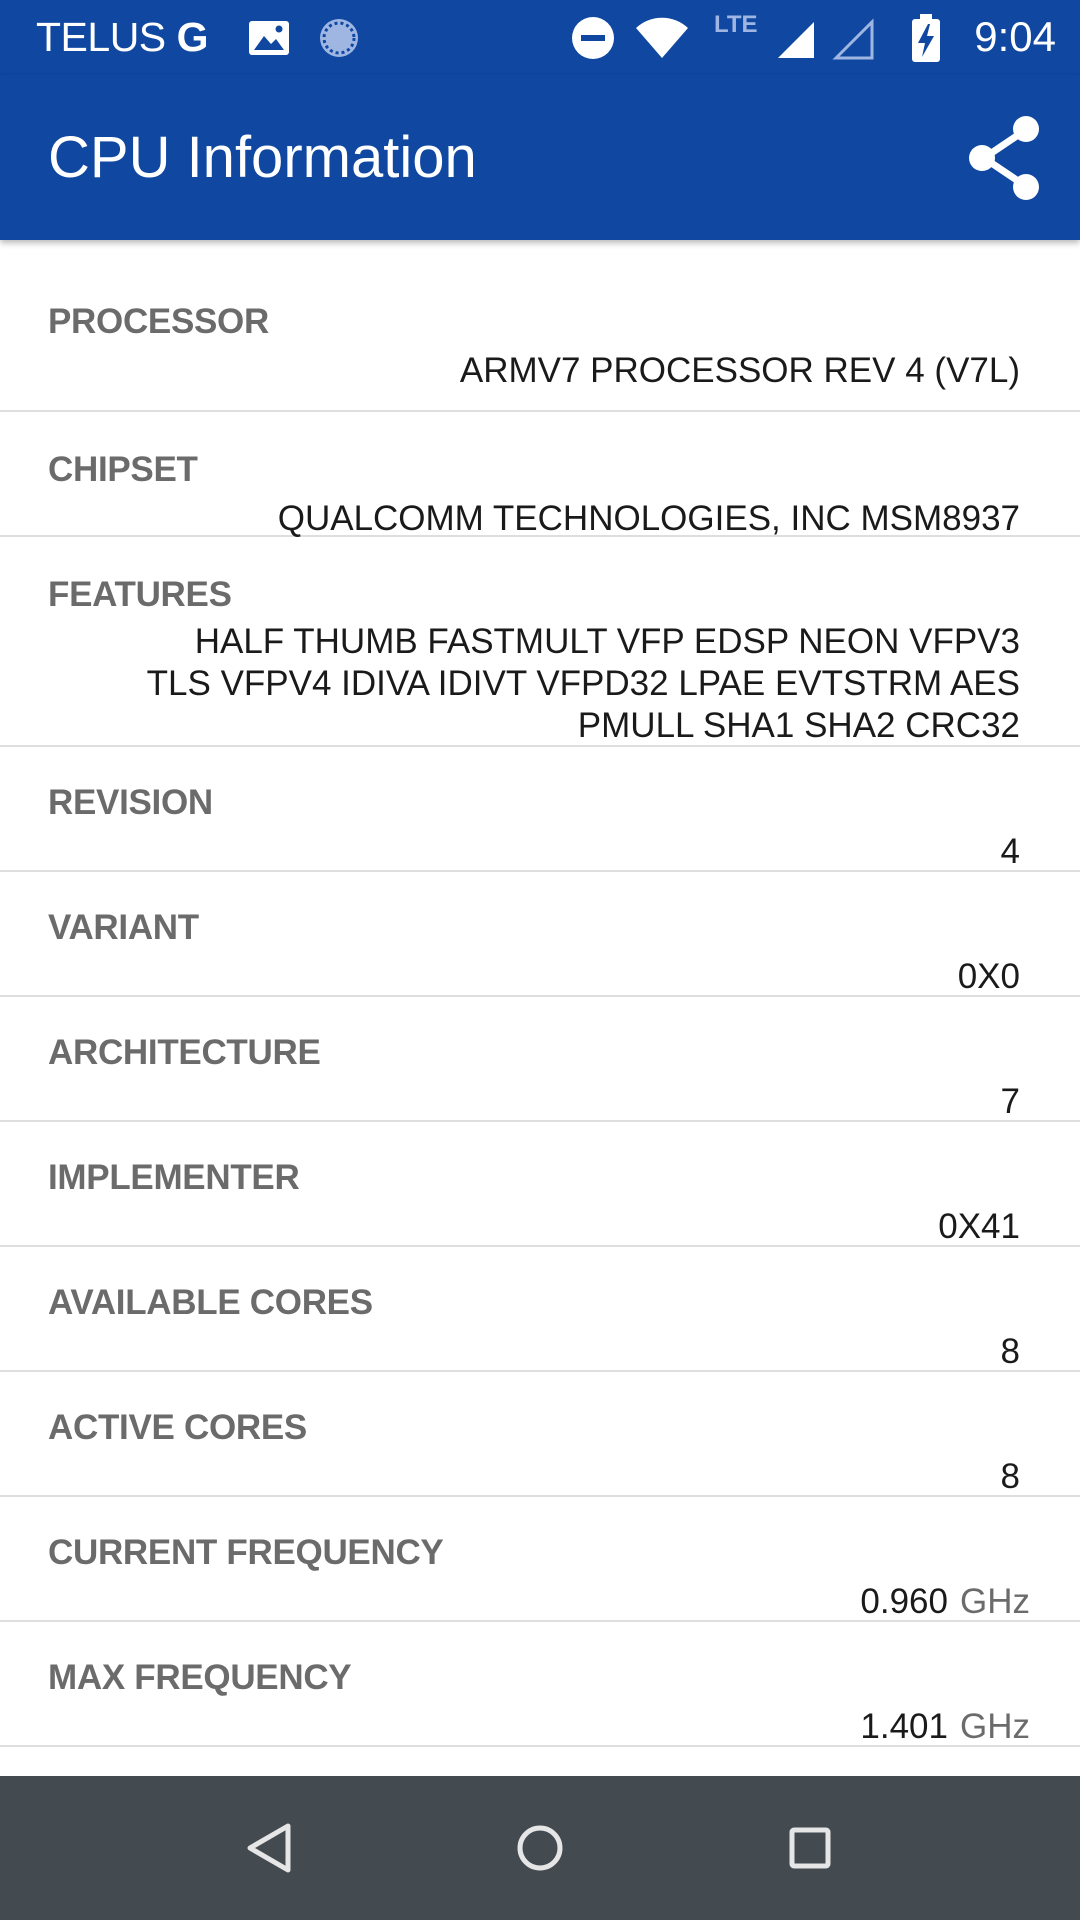 The image size is (1080, 1920). Describe the element at coordinates (1010, 851) in the screenshot. I see `row-value: 4` at that location.